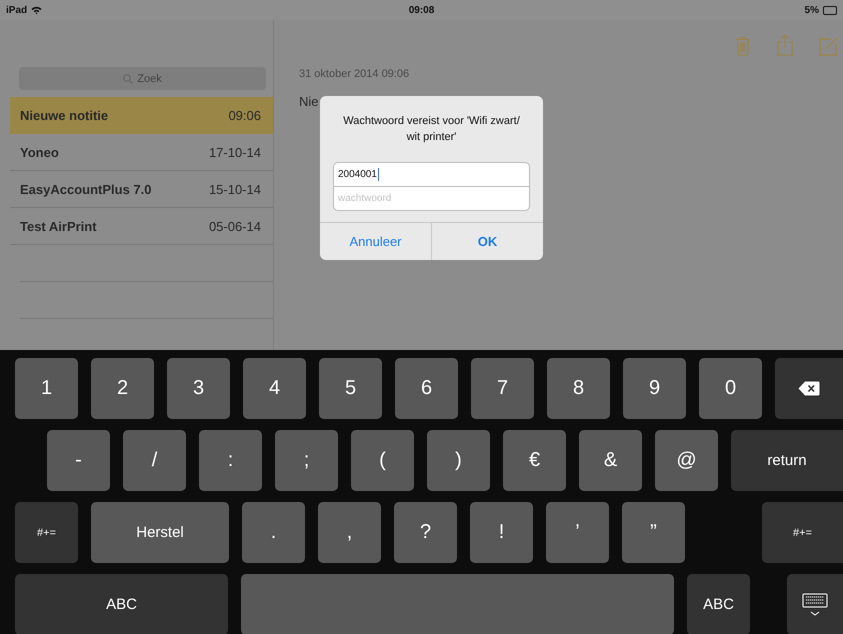  I want to click on key: 4, so click(274, 388).